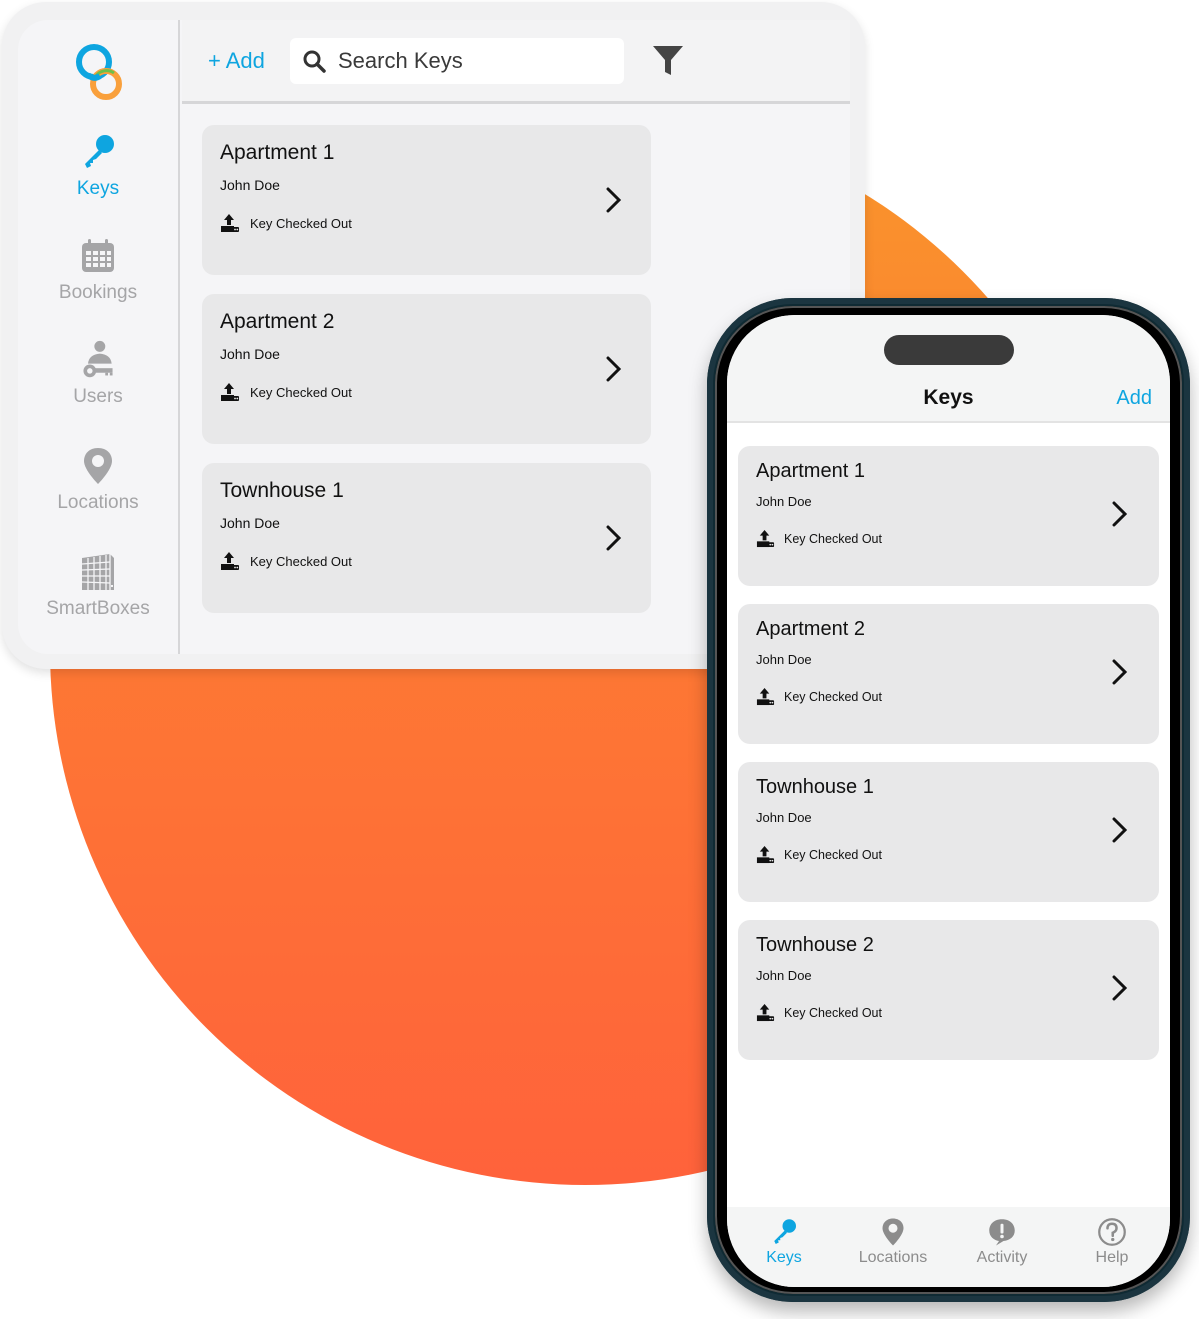 The image size is (1199, 1319). Describe the element at coordinates (948, 369) in the screenshot. I see `mobile-header: Keys Add` at that location.